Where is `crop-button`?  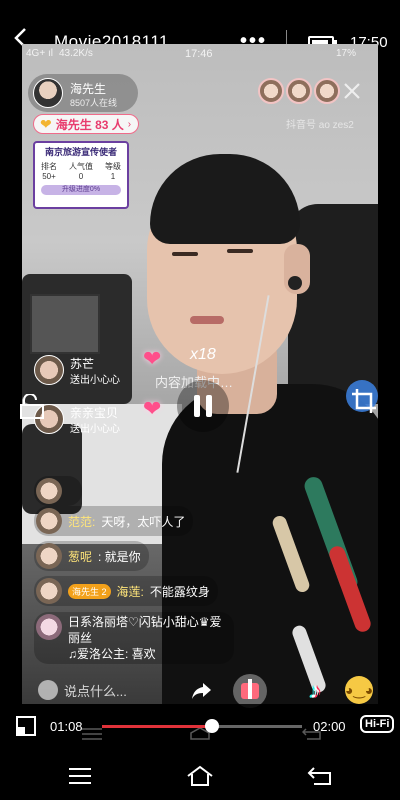
crop-button is located at coordinates (364, 401).